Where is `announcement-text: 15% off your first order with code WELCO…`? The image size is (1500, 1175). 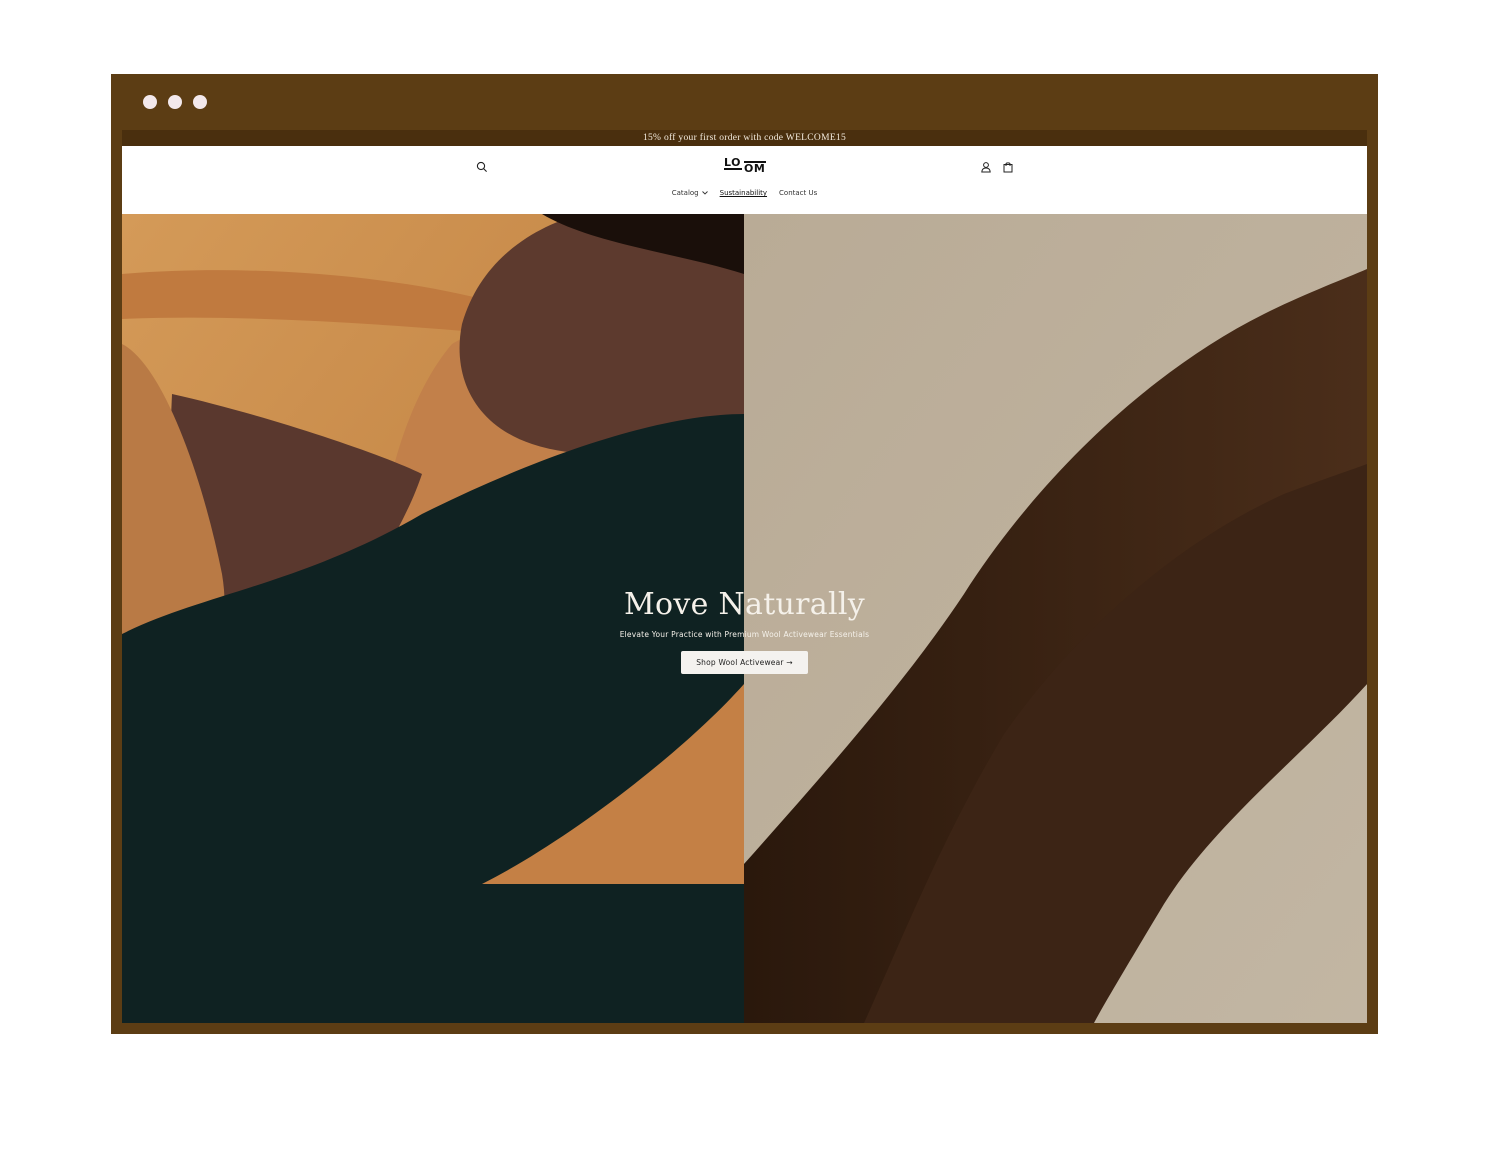 announcement-text: 15% off your first order with code WELCO… is located at coordinates (744, 138).